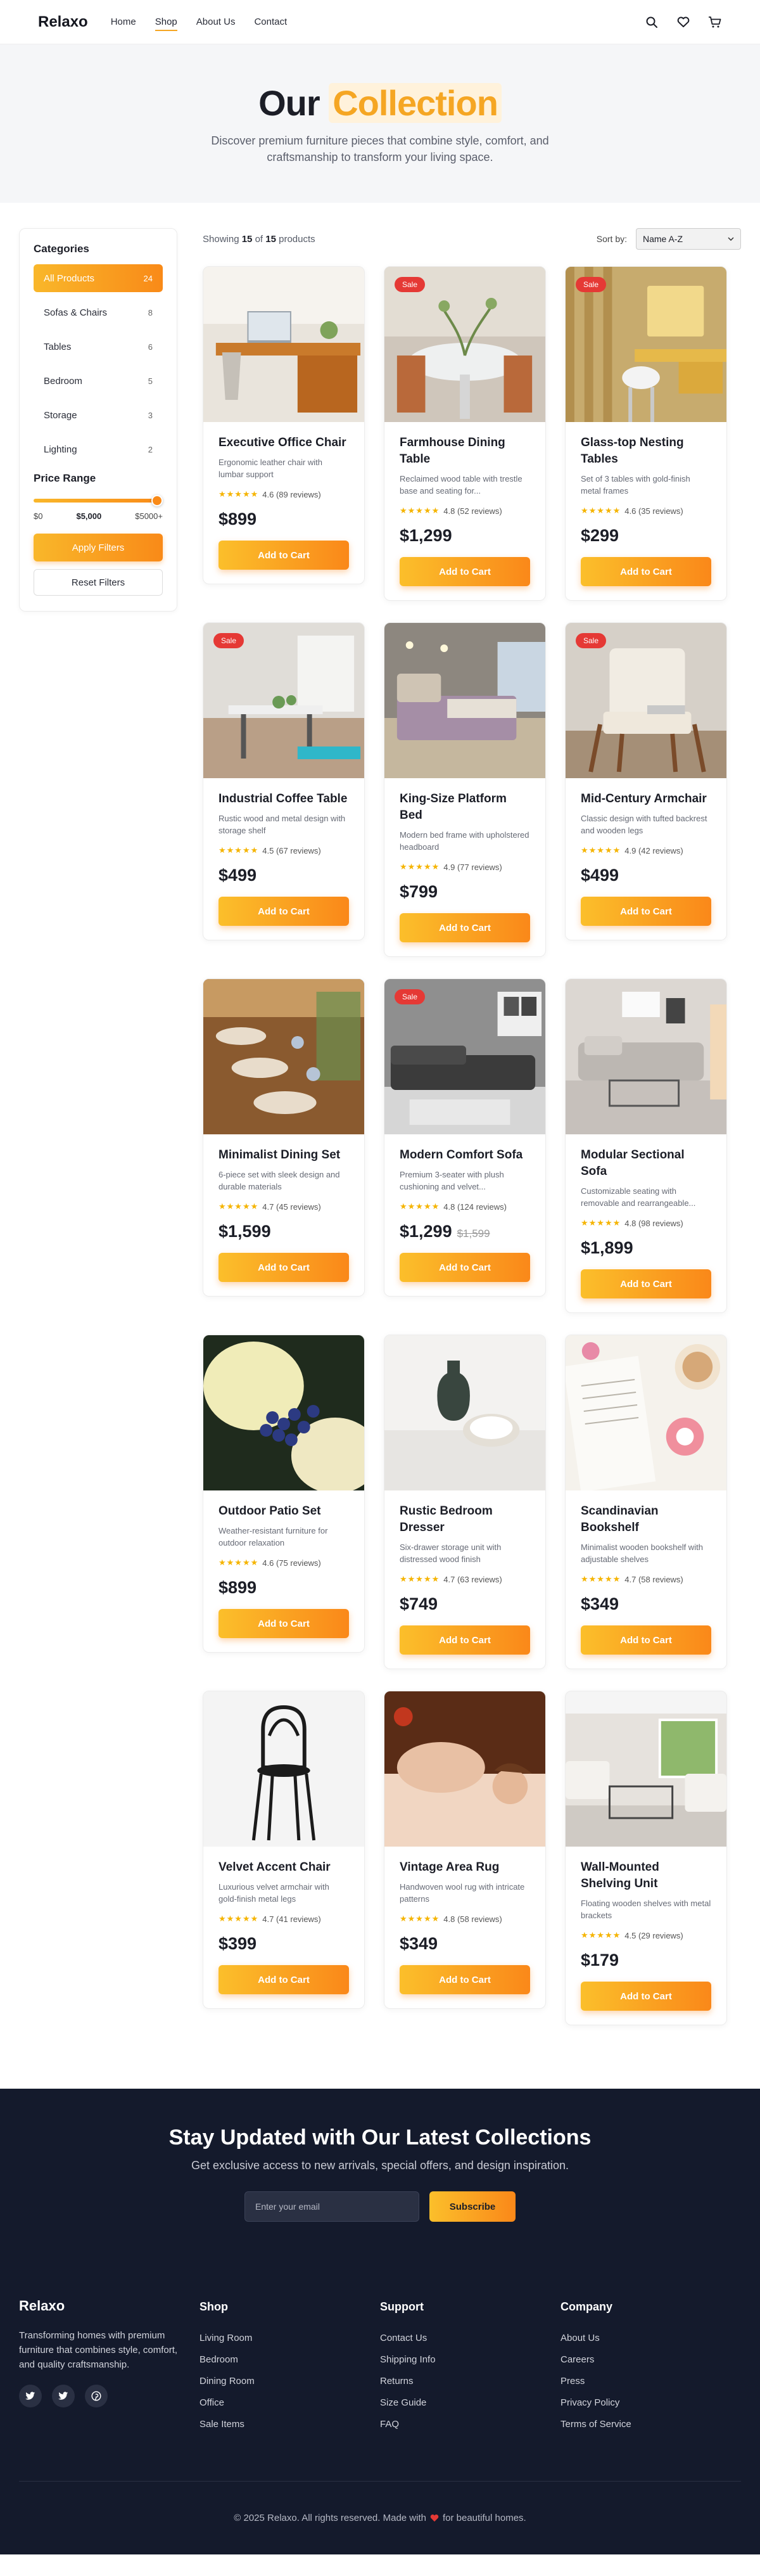 The height and width of the screenshot is (2576, 760). What do you see at coordinates (465, 807) in the screenshot?
I see `product-title: King-Size Platform Bed` at bounding box center [465, 807].